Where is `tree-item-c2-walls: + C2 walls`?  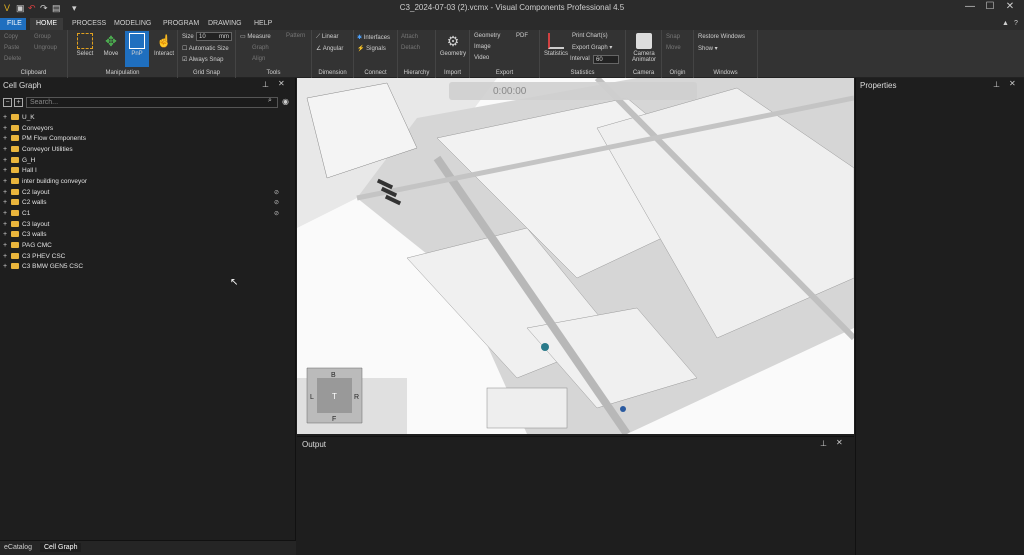 tree-item-c2-walls: + C2 walls is located at coordinates (25, 203).